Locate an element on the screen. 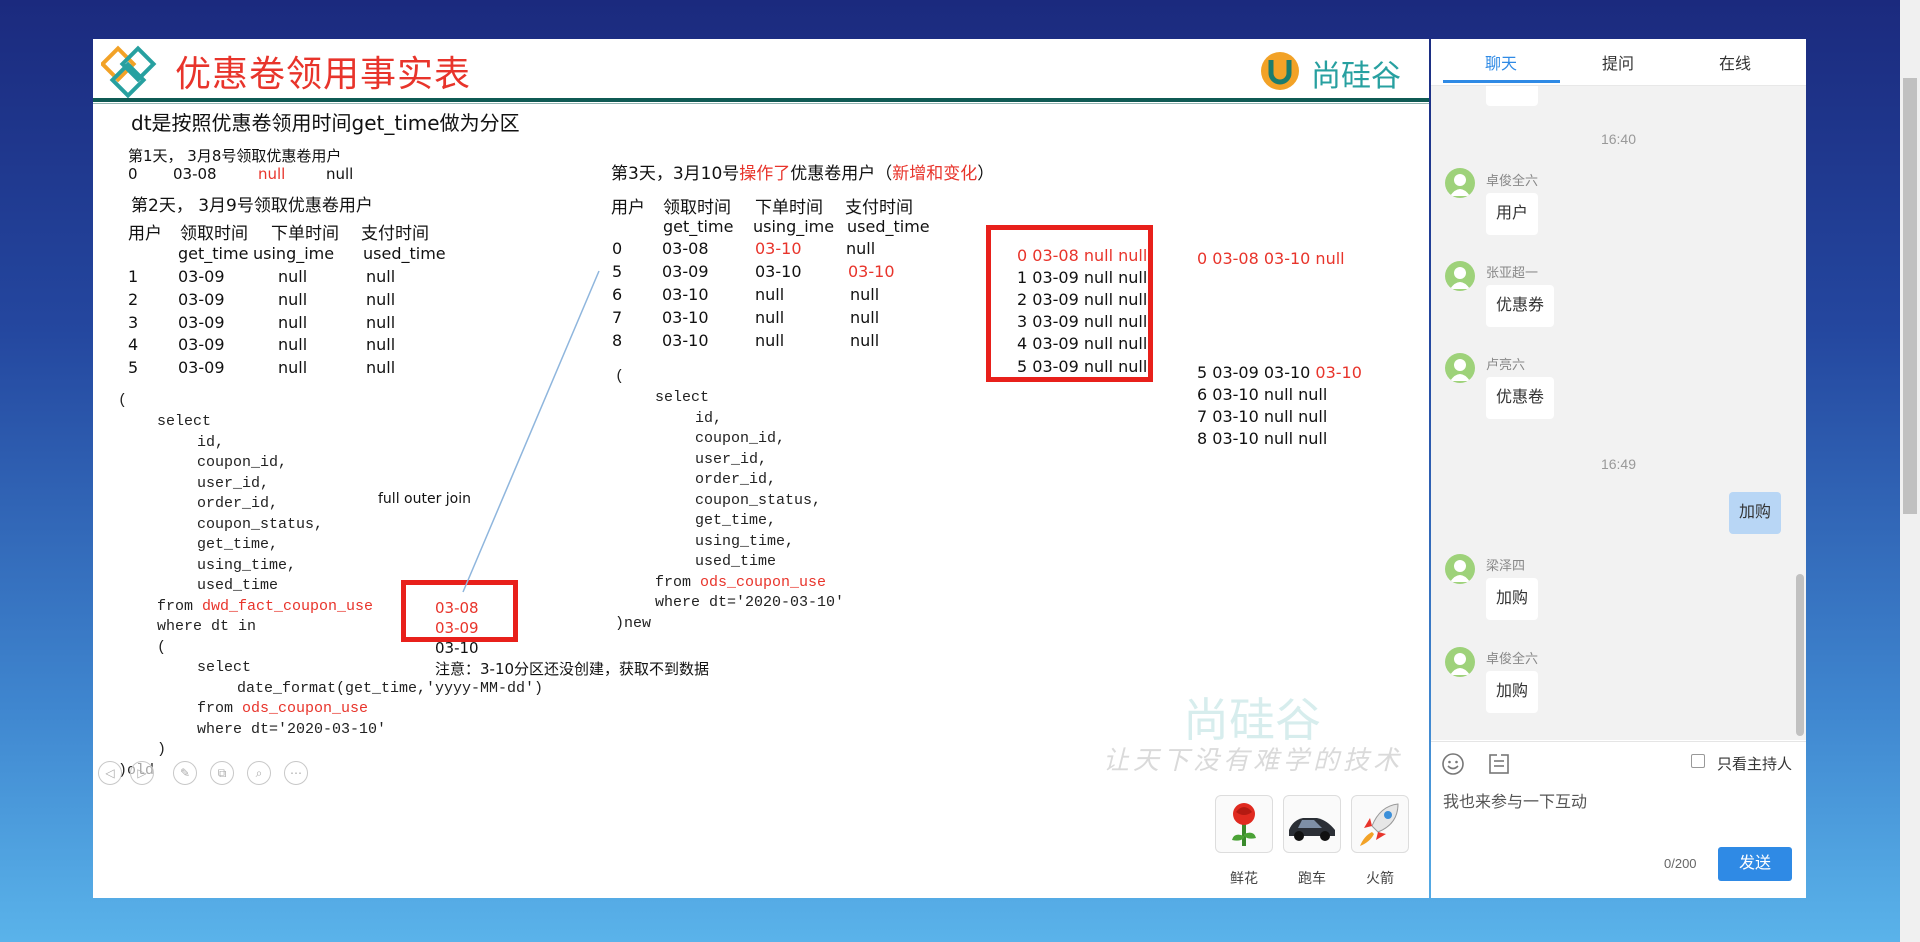 The image size is (1920, 942). own-message-bubble: 加购 is located at coordinates (1754, 513).